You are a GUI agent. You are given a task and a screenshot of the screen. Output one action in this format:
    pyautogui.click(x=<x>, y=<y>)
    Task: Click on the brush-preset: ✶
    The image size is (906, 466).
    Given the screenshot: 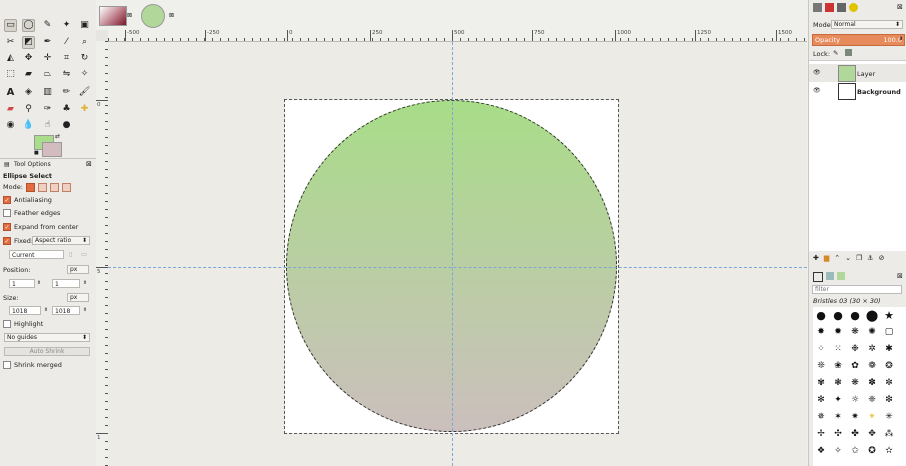 What is the action you would take?
    pyautogui.click(x=838, y=417)
    